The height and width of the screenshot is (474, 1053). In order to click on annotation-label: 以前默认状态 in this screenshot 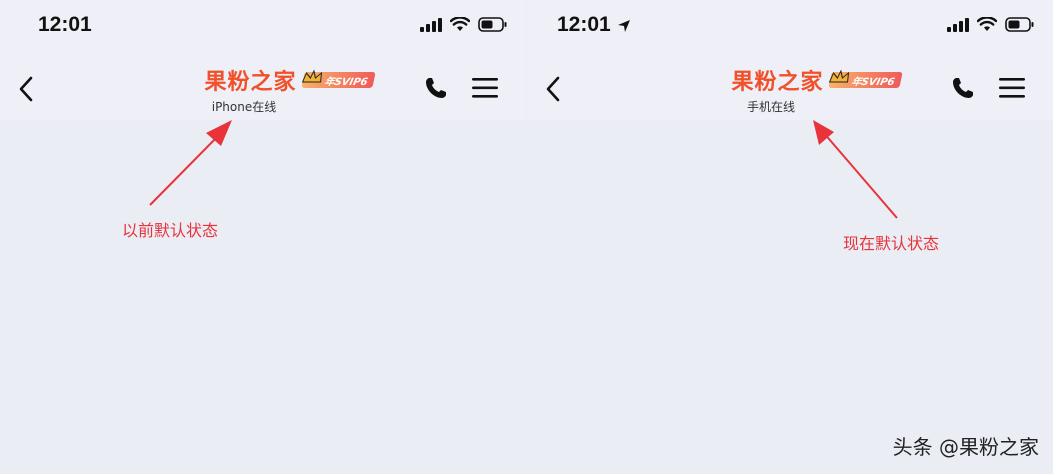, I will do `click(170, 230)`.